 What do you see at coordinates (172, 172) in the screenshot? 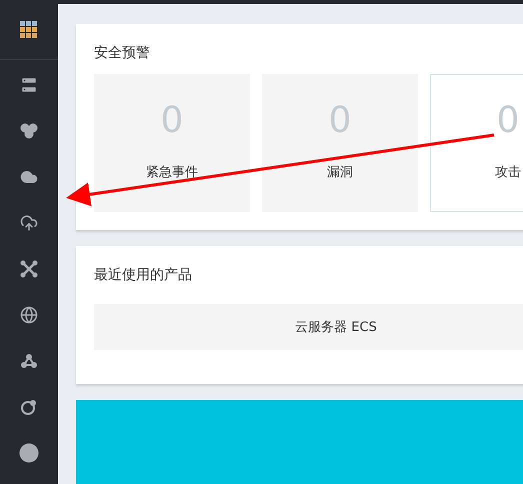
I see `stat-label: 紧急事件` at bounding box center [172, 172].